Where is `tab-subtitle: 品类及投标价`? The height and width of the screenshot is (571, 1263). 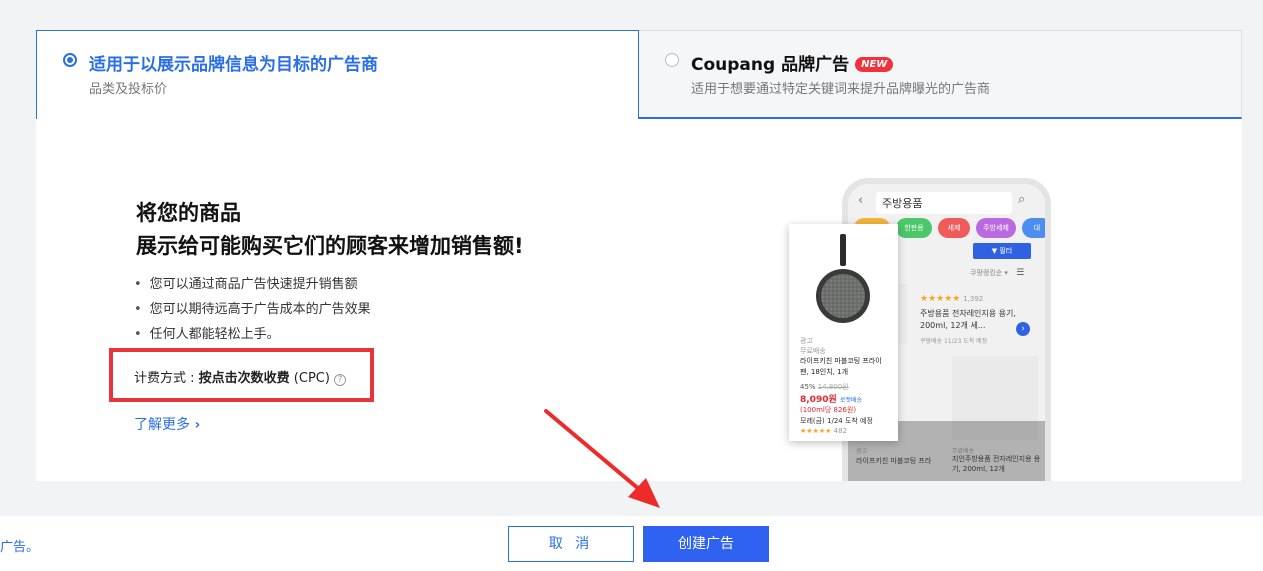
tab-subtitle: 品类及投标价 is located at coordinates (128, 89).